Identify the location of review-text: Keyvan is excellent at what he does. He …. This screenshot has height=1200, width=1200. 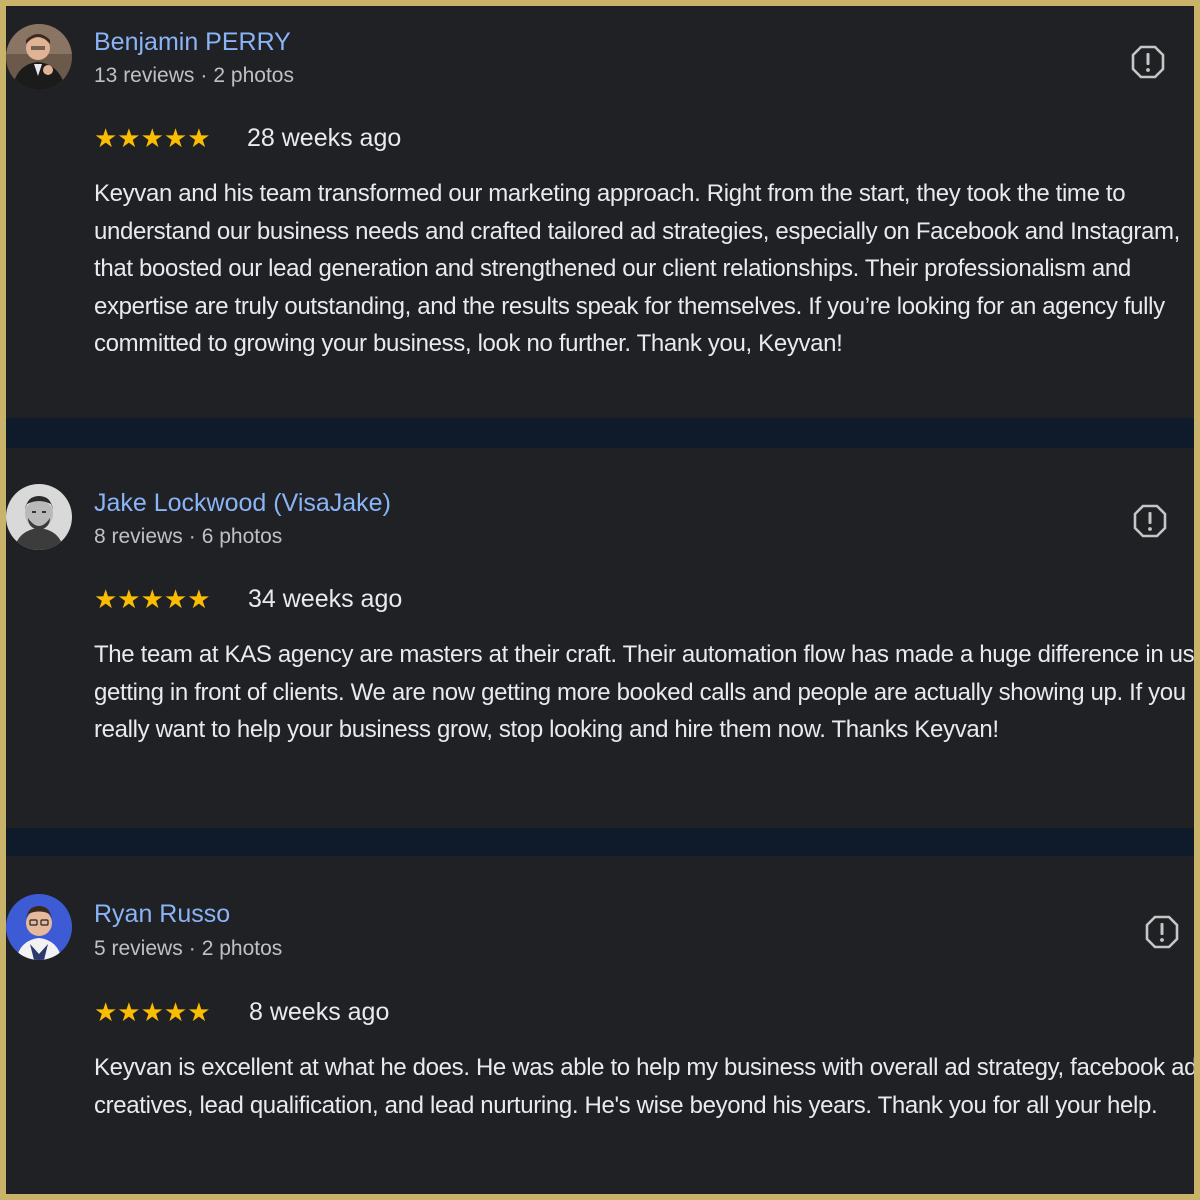
(644, 1086).